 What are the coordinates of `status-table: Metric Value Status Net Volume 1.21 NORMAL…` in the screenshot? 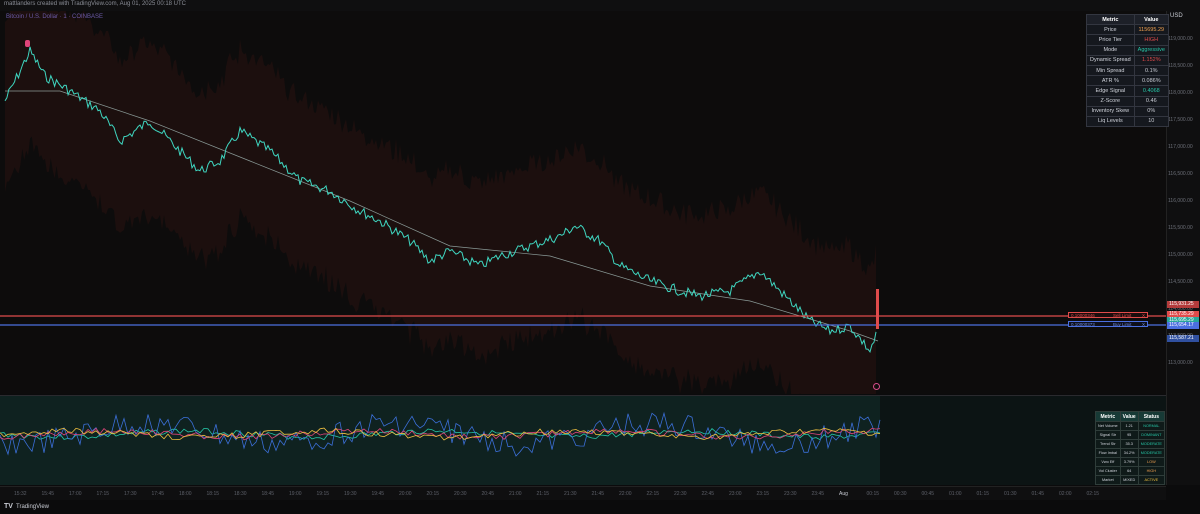 It's located at (1130, 448).